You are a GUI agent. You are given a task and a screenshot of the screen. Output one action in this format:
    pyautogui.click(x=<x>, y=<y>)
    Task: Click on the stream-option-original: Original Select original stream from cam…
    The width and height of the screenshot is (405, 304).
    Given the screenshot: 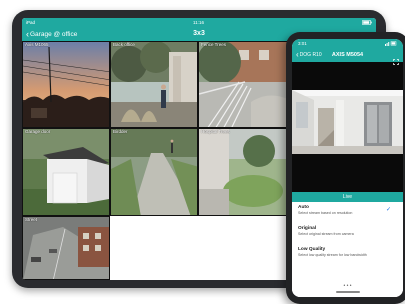 What is the action you would take?
    pyautogui.click(x=347, y=233)
    